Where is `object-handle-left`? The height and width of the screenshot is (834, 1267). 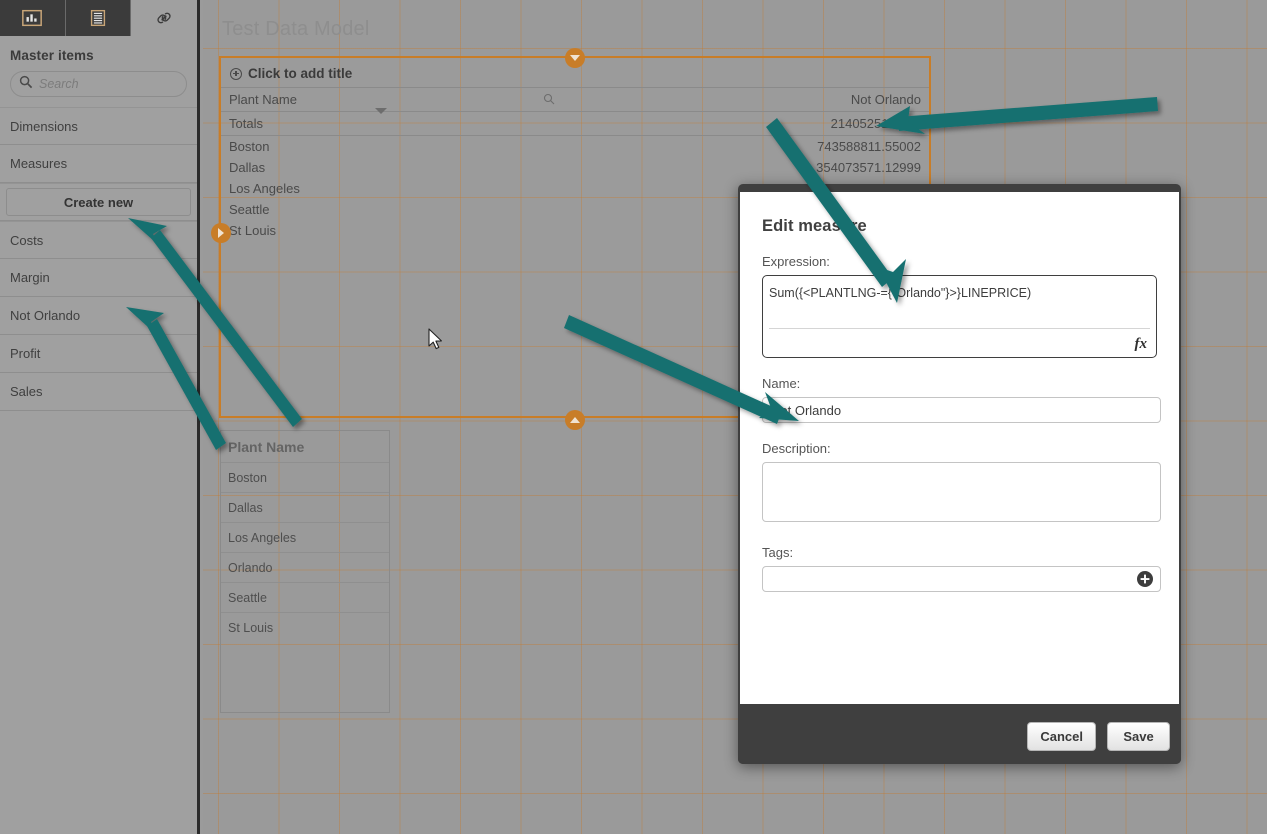
object-handle-left is located at coordinates (221, 233).